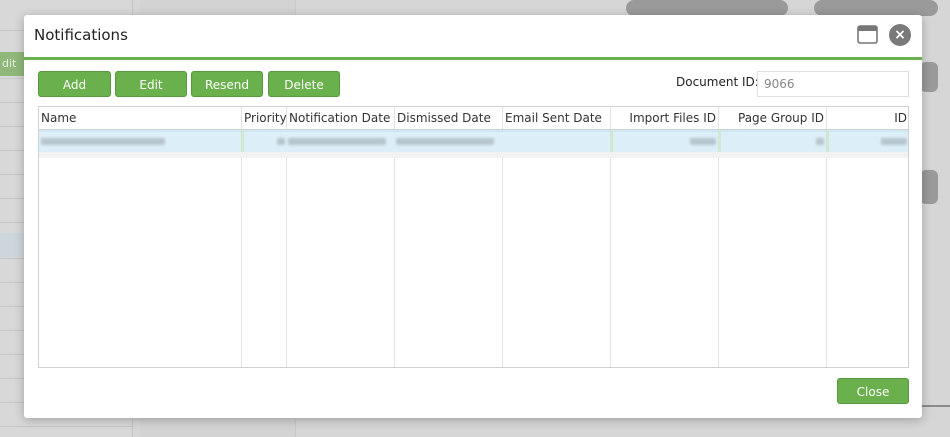 This screenshot has width=950, height=437. Describe the element at coordinates (873, 391) in the screenshot. I see `close-button: Close` at that location.